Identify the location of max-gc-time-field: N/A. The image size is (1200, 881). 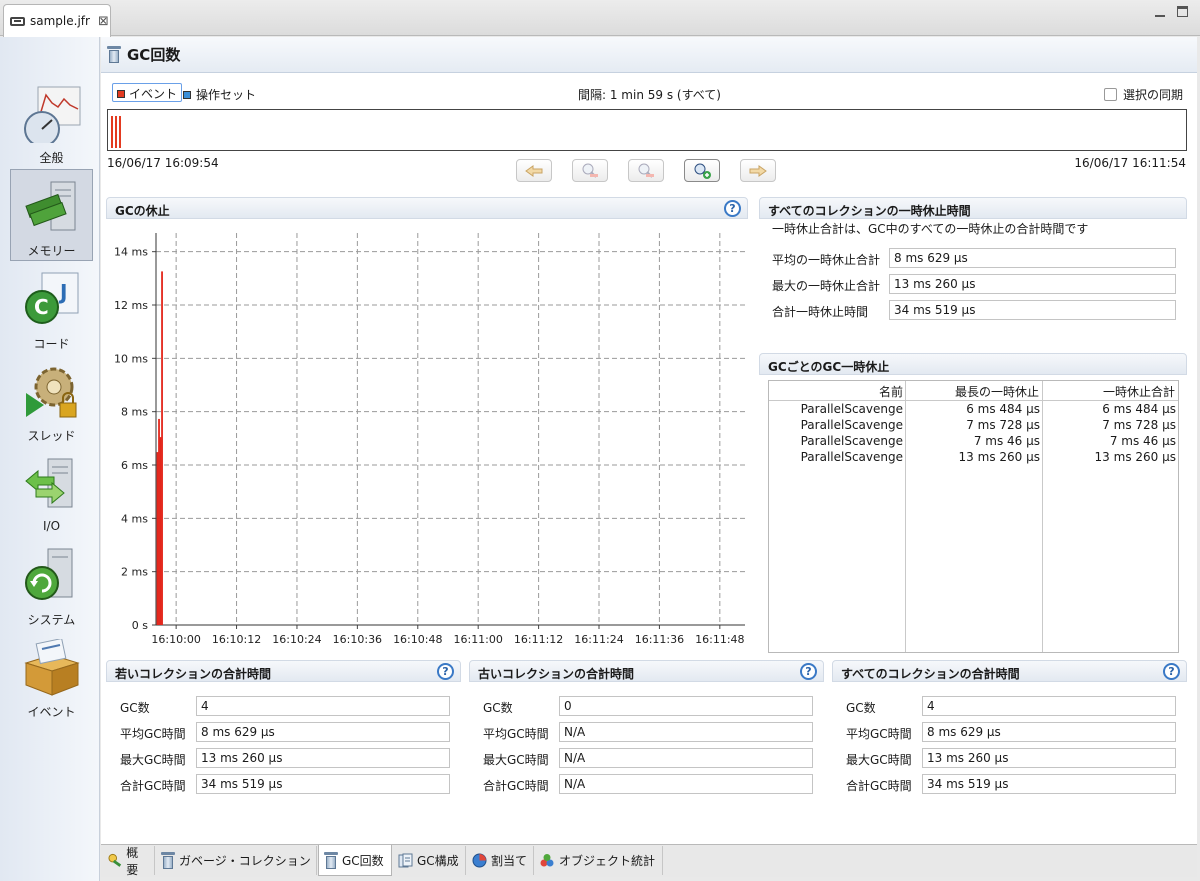
(686, 758).